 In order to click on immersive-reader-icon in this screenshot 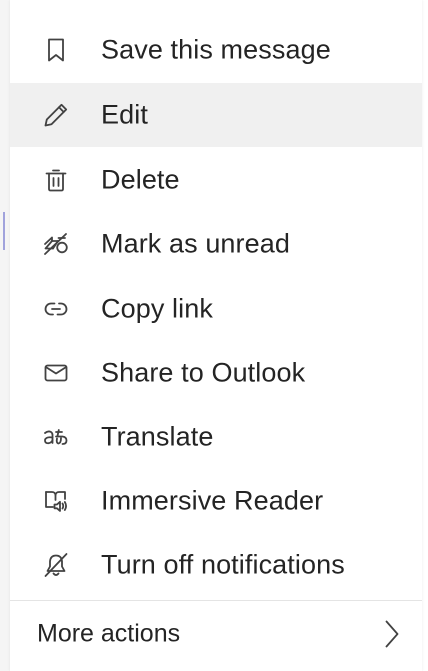, I will do `click(56, 501)`.